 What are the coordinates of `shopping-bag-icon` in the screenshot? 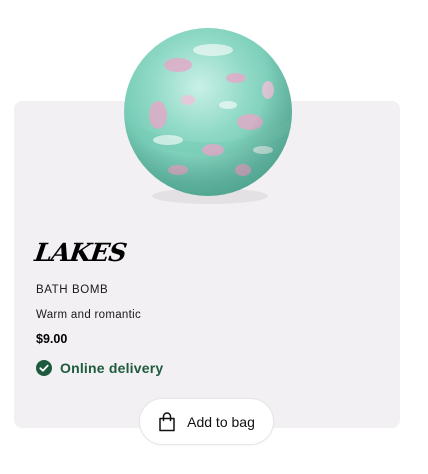 It's located at (167, 421).